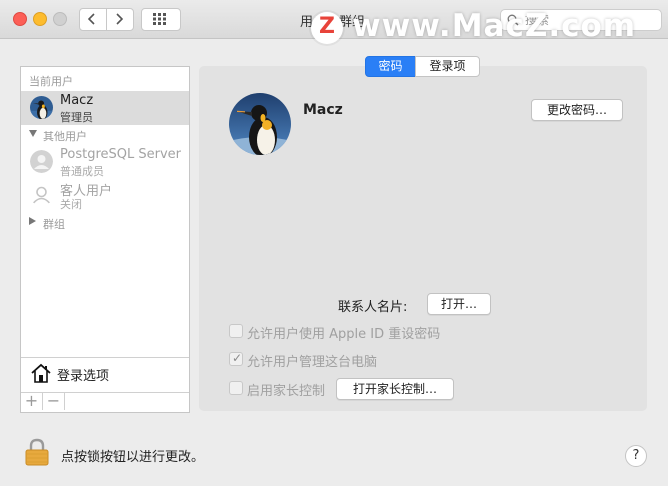  I want to click on disclosure-triangle-right-icon, so click(32, 221).